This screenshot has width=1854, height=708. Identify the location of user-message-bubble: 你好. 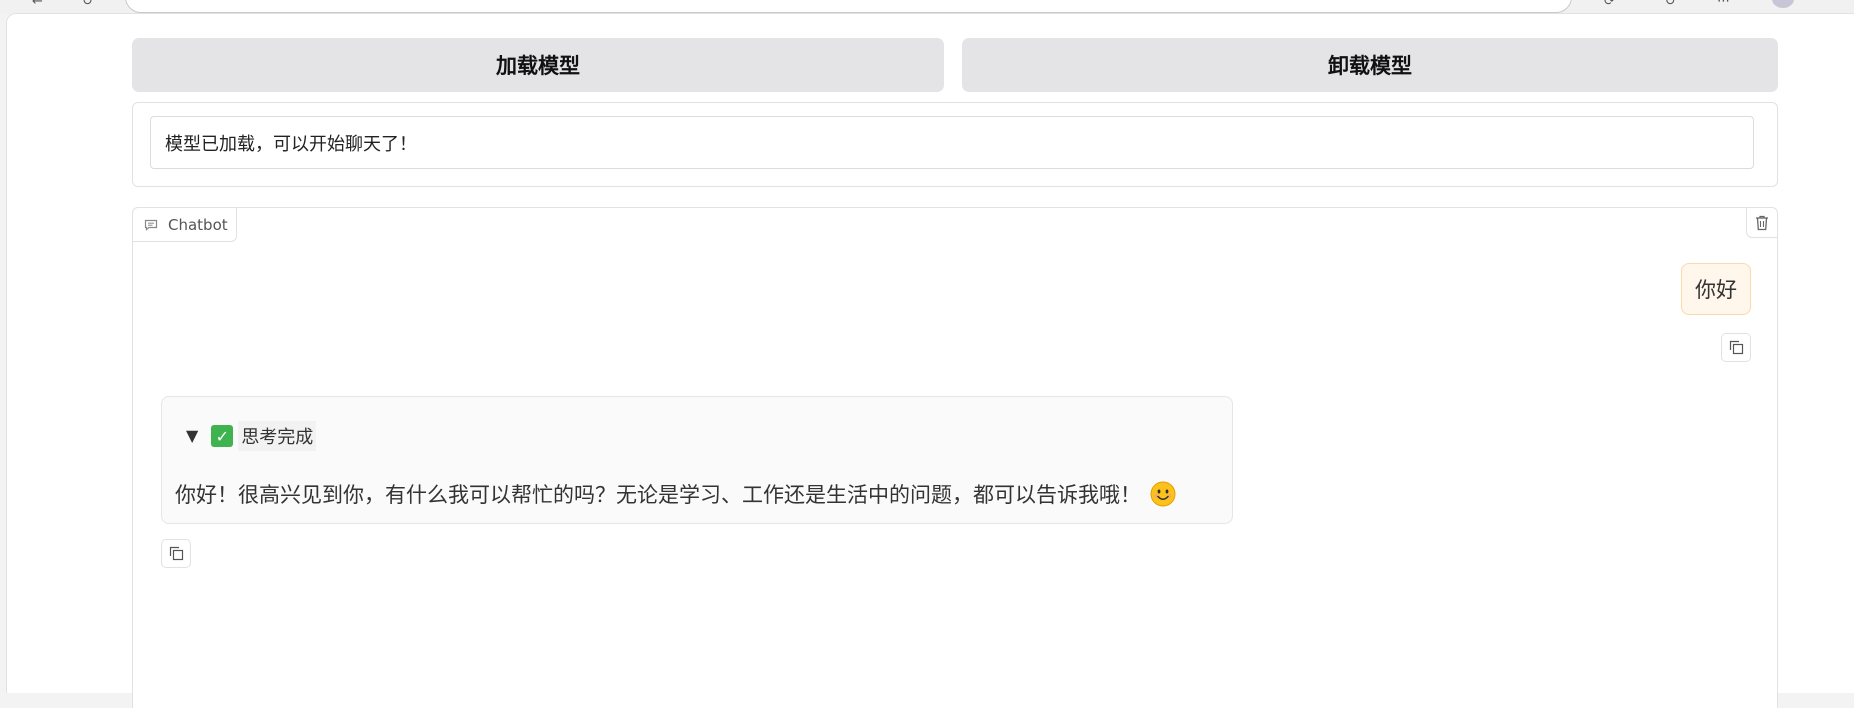
(1716, 289).